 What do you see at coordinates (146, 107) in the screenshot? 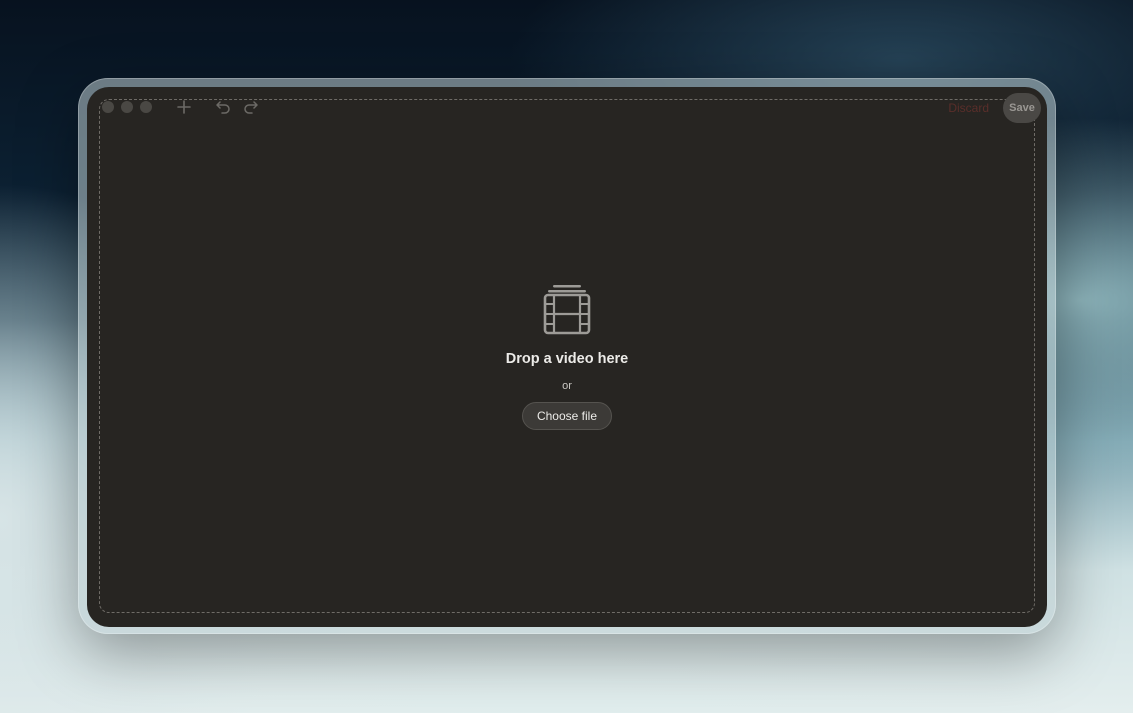
I see `window-zoom-button` at bounding box center [146, 107].